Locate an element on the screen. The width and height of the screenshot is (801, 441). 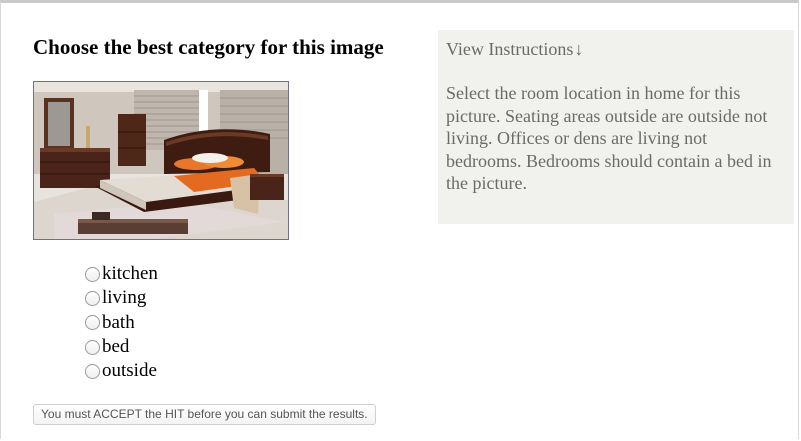
option-outside: outside is located at coordinates (121, 371).